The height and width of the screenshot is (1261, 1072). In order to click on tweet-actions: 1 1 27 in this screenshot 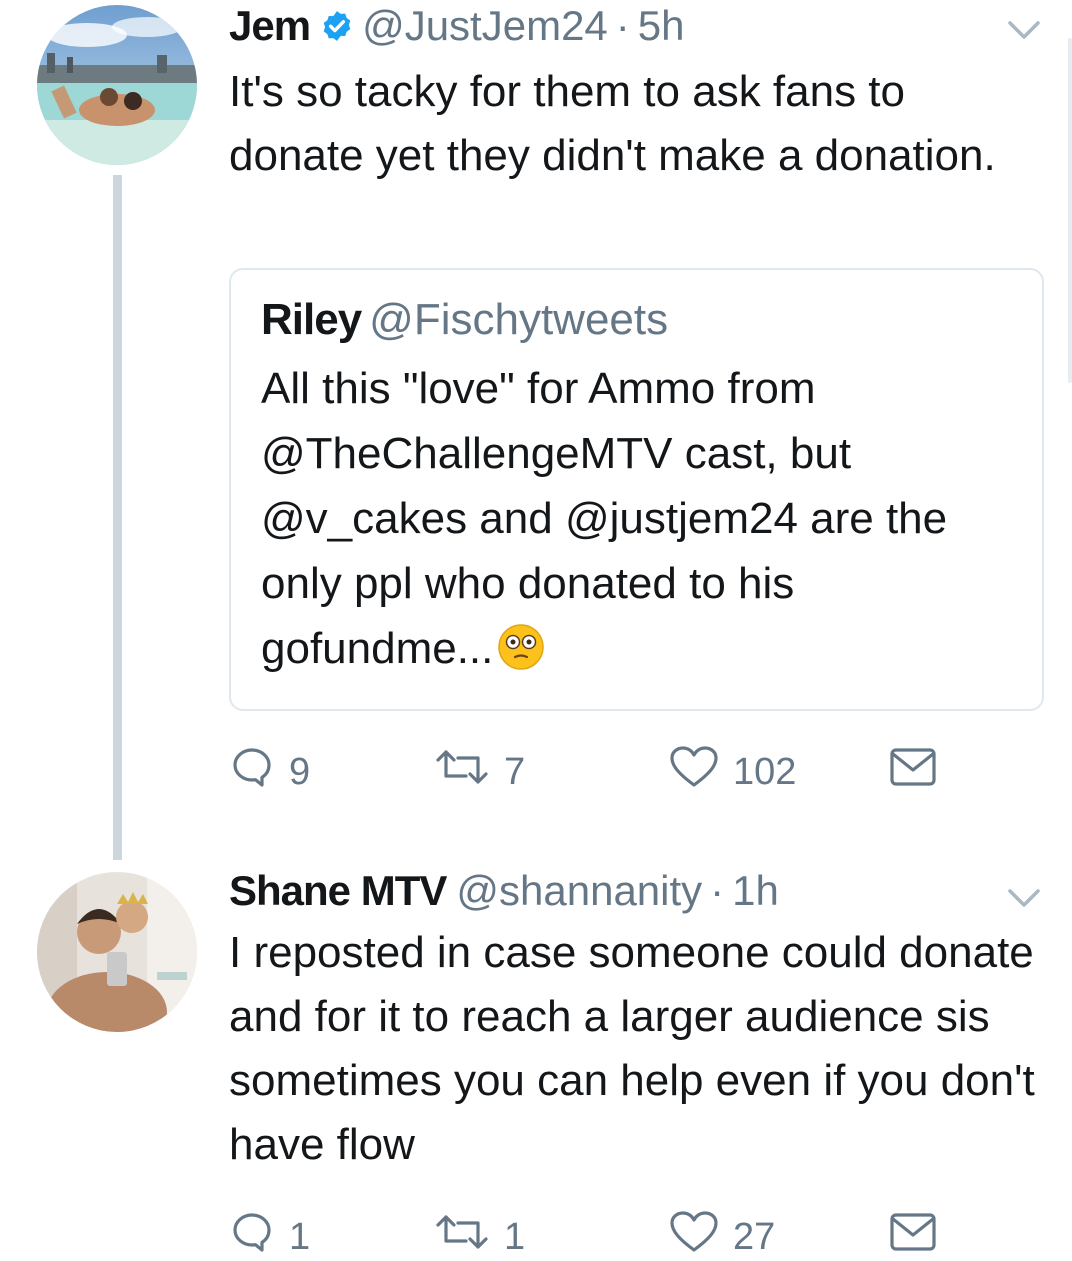, I will do `click(589, 1235)`.